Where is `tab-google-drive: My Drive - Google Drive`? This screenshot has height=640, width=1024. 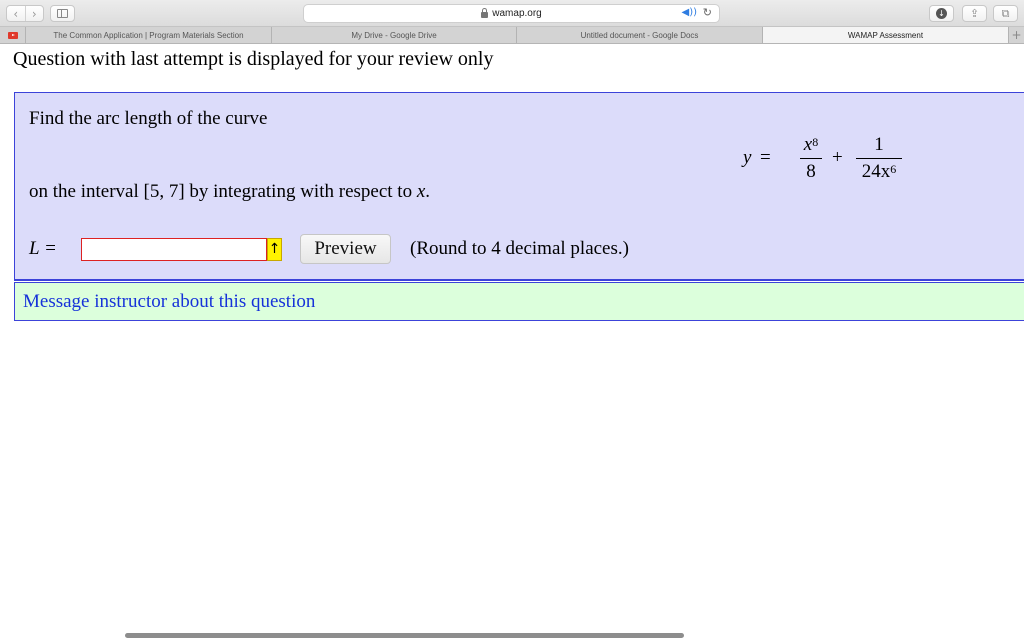
tab-google-drive: My Drive - Google Drive is located at coordinates (394, 35).